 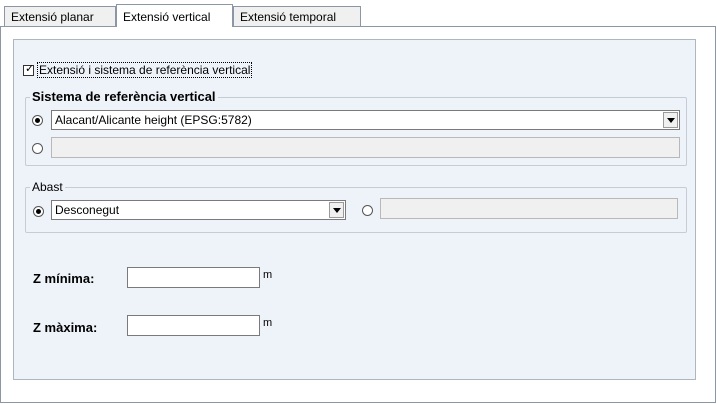 What do you see at coordinates (64, 278) in the screenshot?
I see `z-min-label: Z mínima:` at bounding box center [64, 278].